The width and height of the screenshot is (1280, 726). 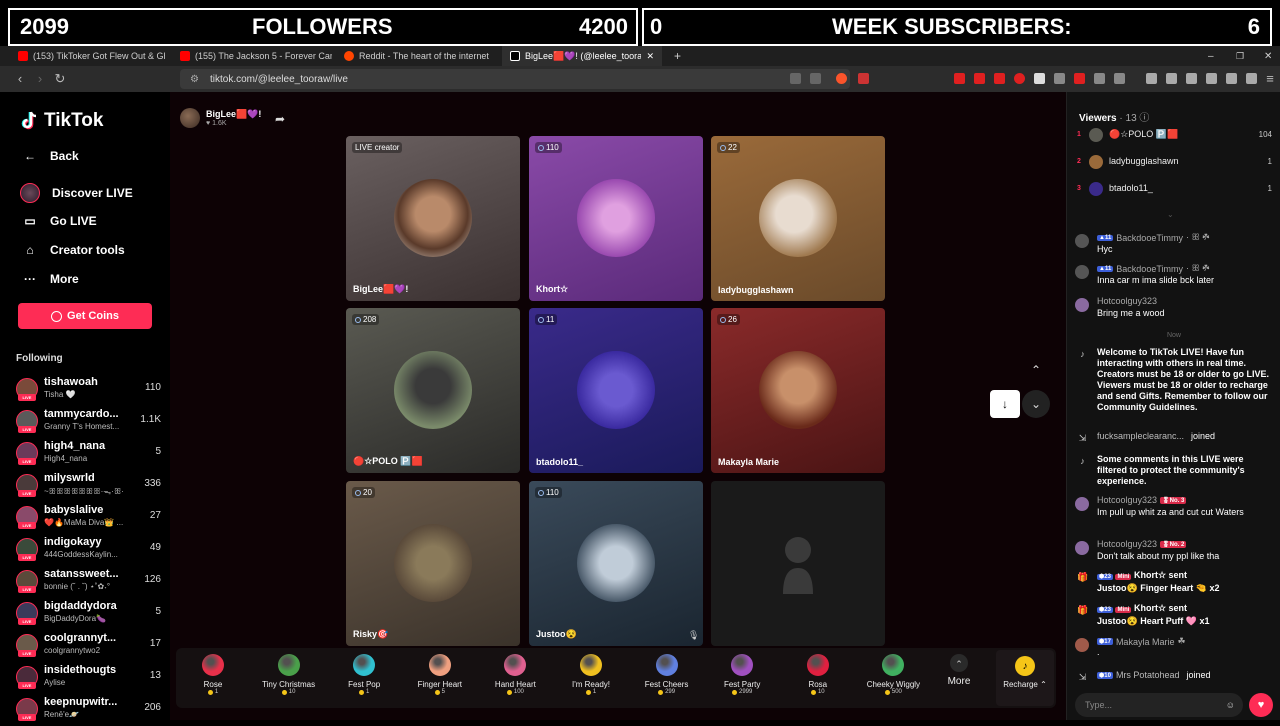 What do you see at coordinates (433, 390) in the screenshot?
I see `guest-tile: 208 🔴☆POLO 🅿️🟥` at bounding box center [433, 390].